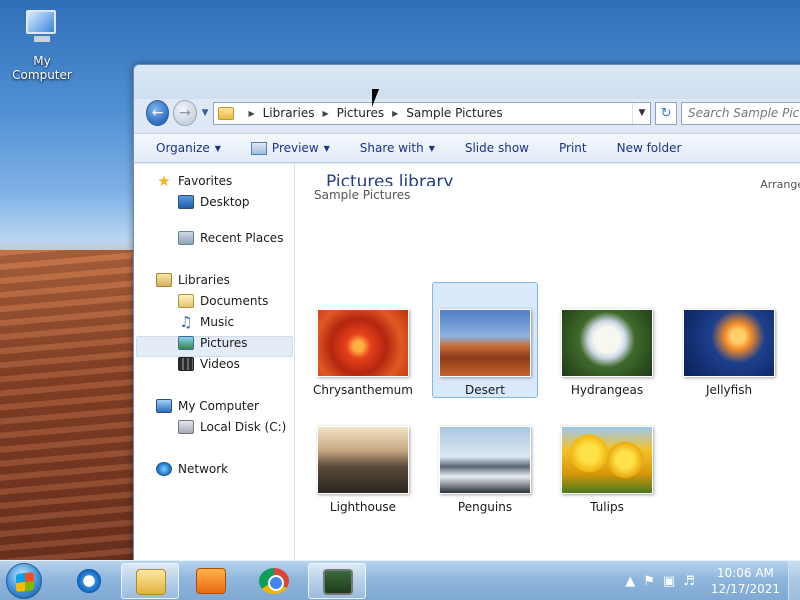 Image resolution: width=800 pixels, height=600 pixels. Describe the element at coordinates (203, 469) in the screenshot. I see `nav-network-label: Network` at that location.